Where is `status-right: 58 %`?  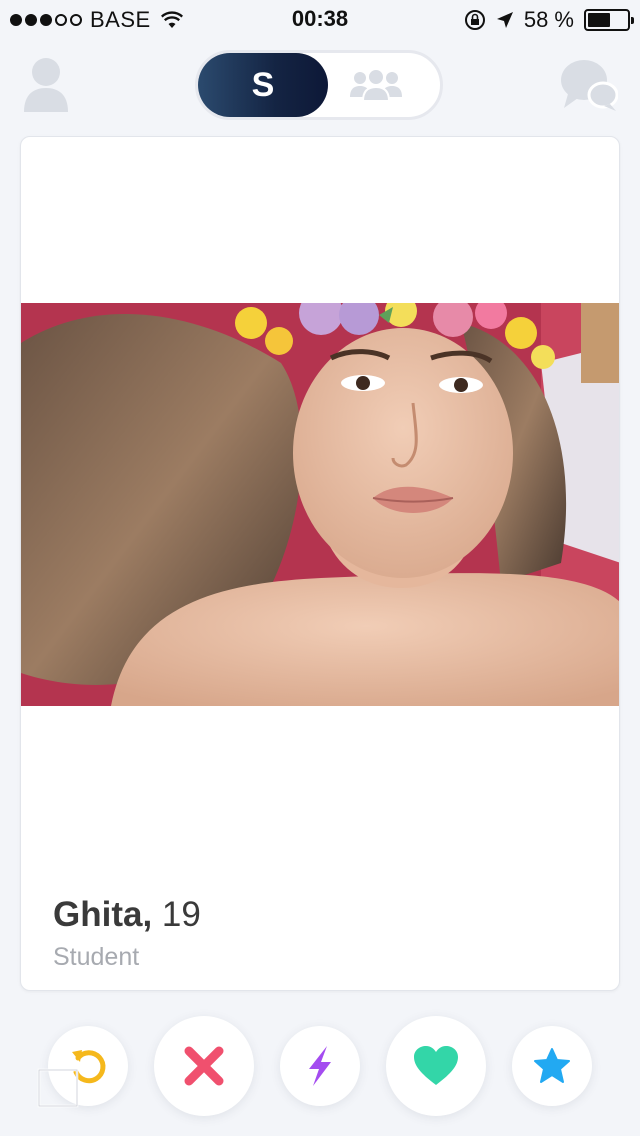 status-right: 58 % is located at coordinates (549, 20).